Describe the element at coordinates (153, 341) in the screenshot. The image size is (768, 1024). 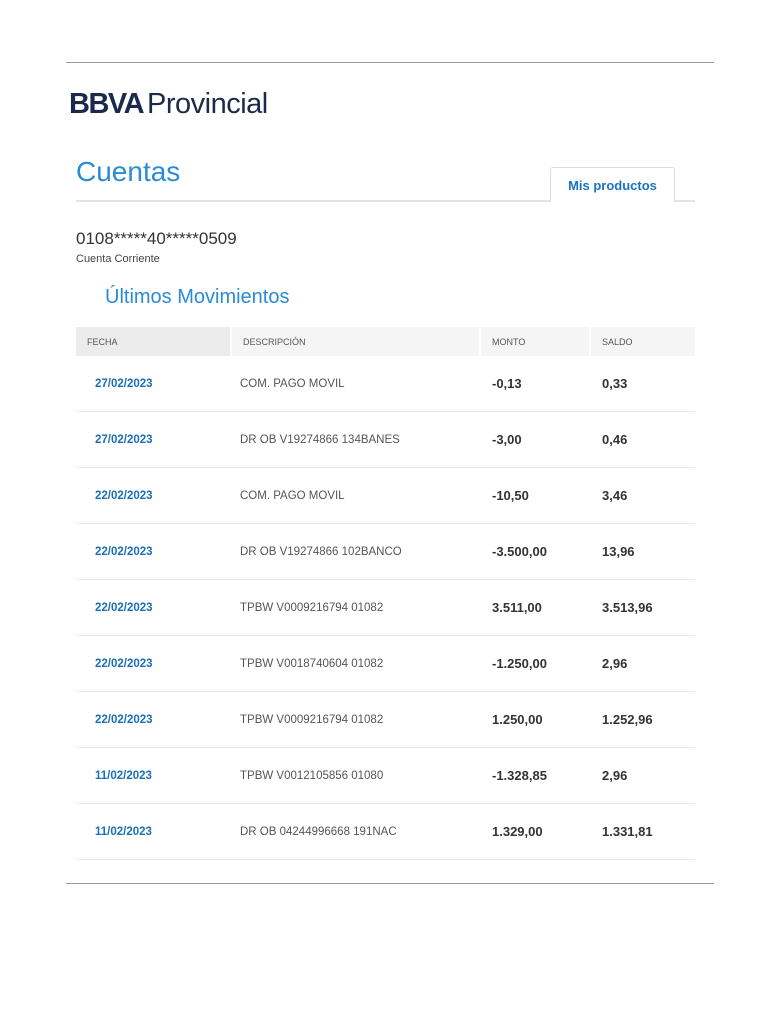
I see `header-fecha: FECHA` at that location.